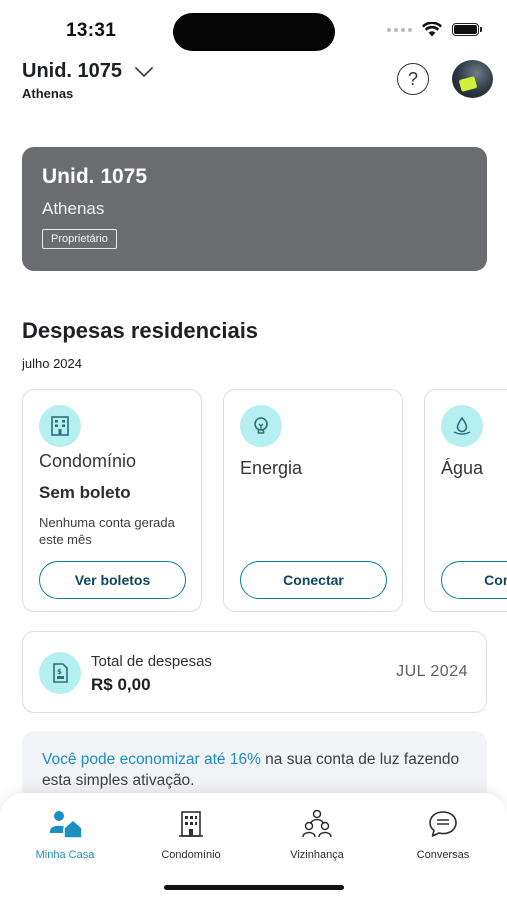 The width and height of the screenshot is (507, 900). I want to click on role-badge: Proprietário, so click(79, 239).